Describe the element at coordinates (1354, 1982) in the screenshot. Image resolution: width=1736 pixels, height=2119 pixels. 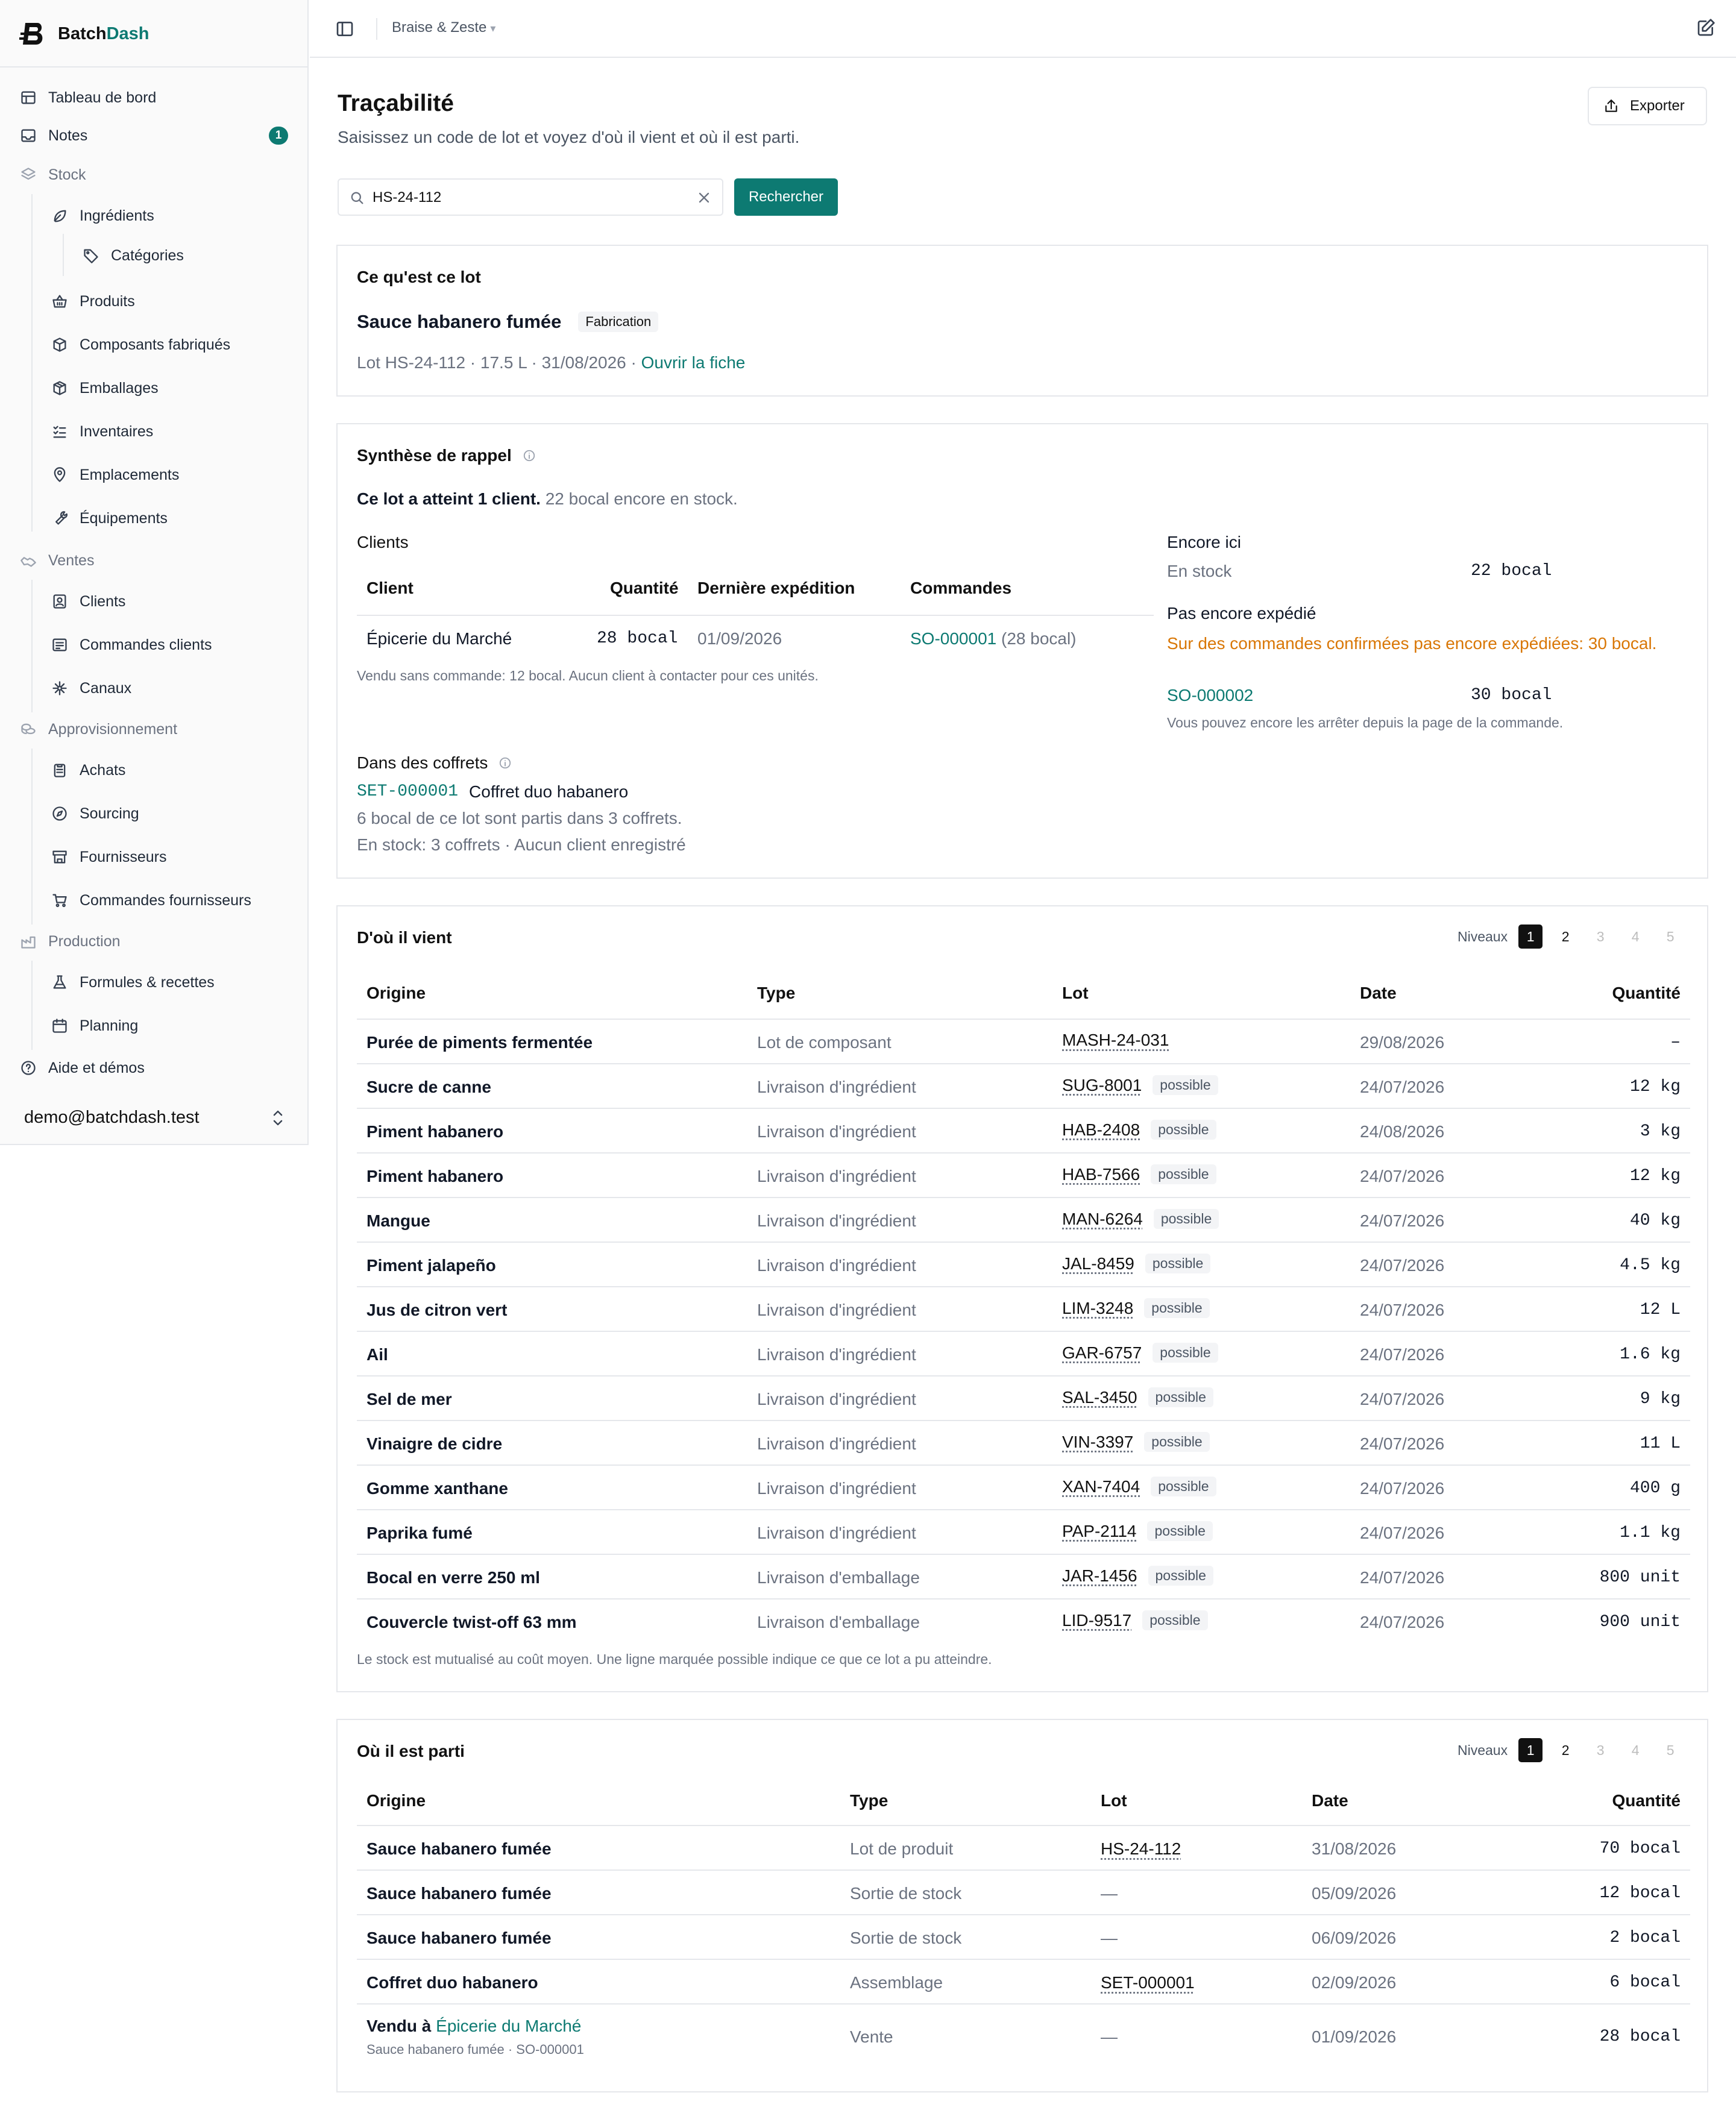
I see `destination-date: 02/09/2026` at that location.